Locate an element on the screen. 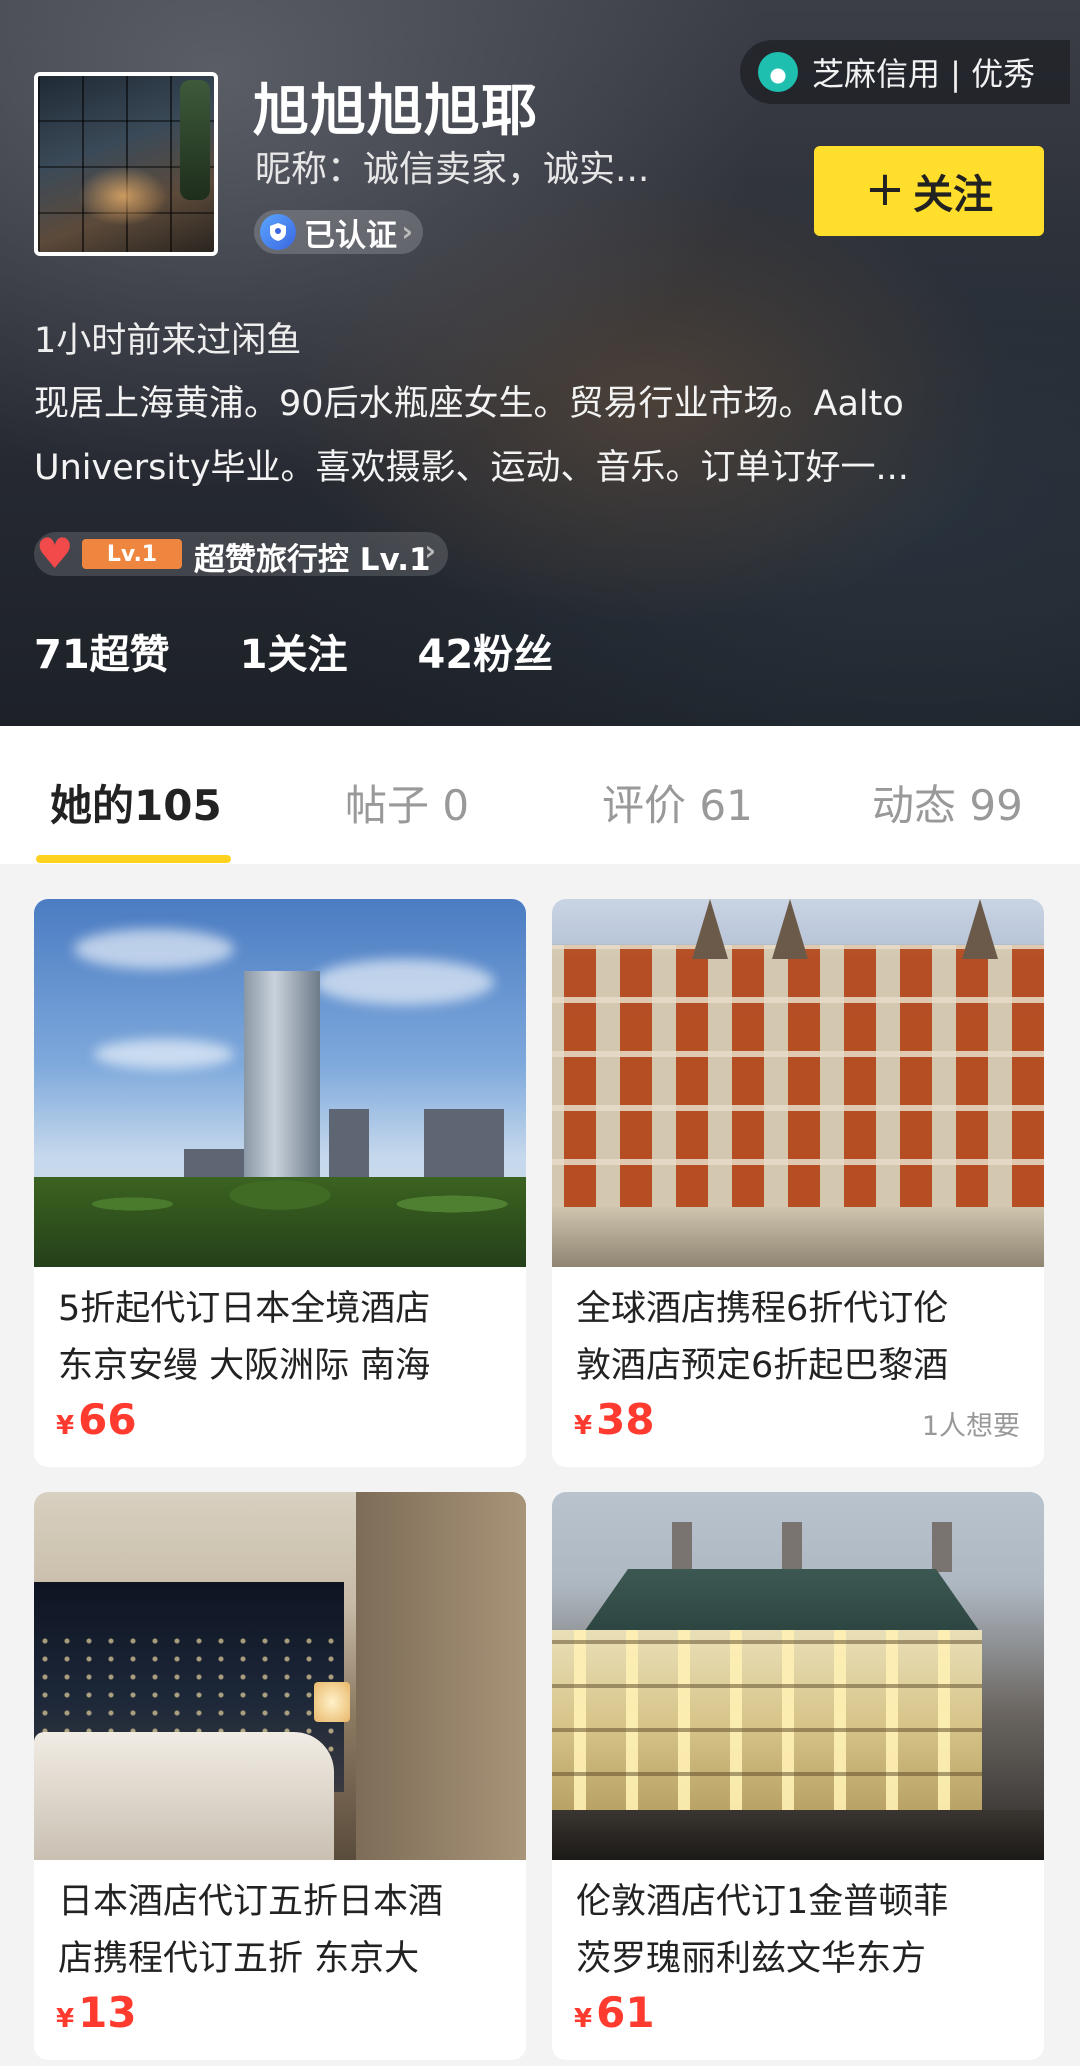 The image size is (1080, 2066). item-title-line: 伦敦酒店代订1金普顿菲 is located at coordinates (762, 1902).